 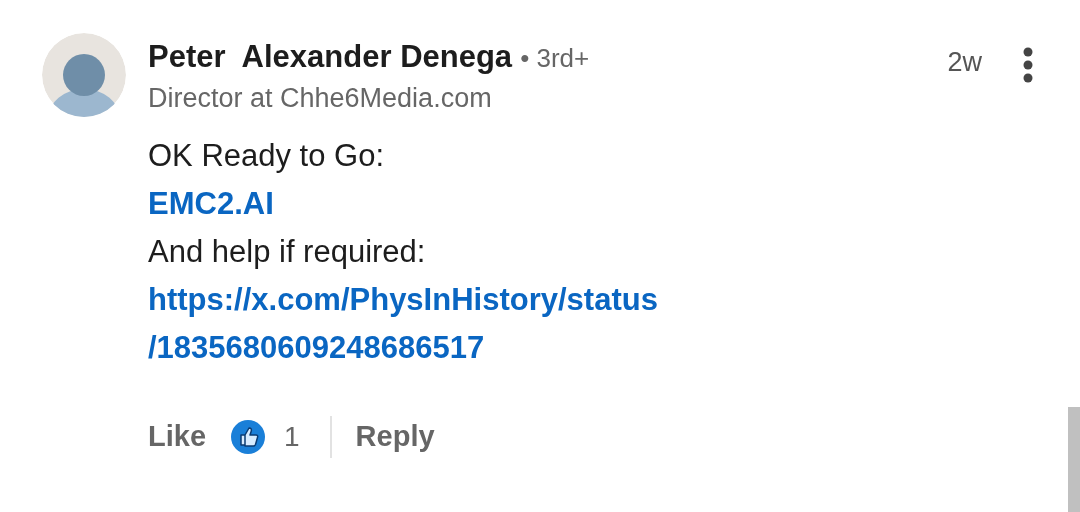 I want to click on avatar-icon, so click(x=84, y=75).